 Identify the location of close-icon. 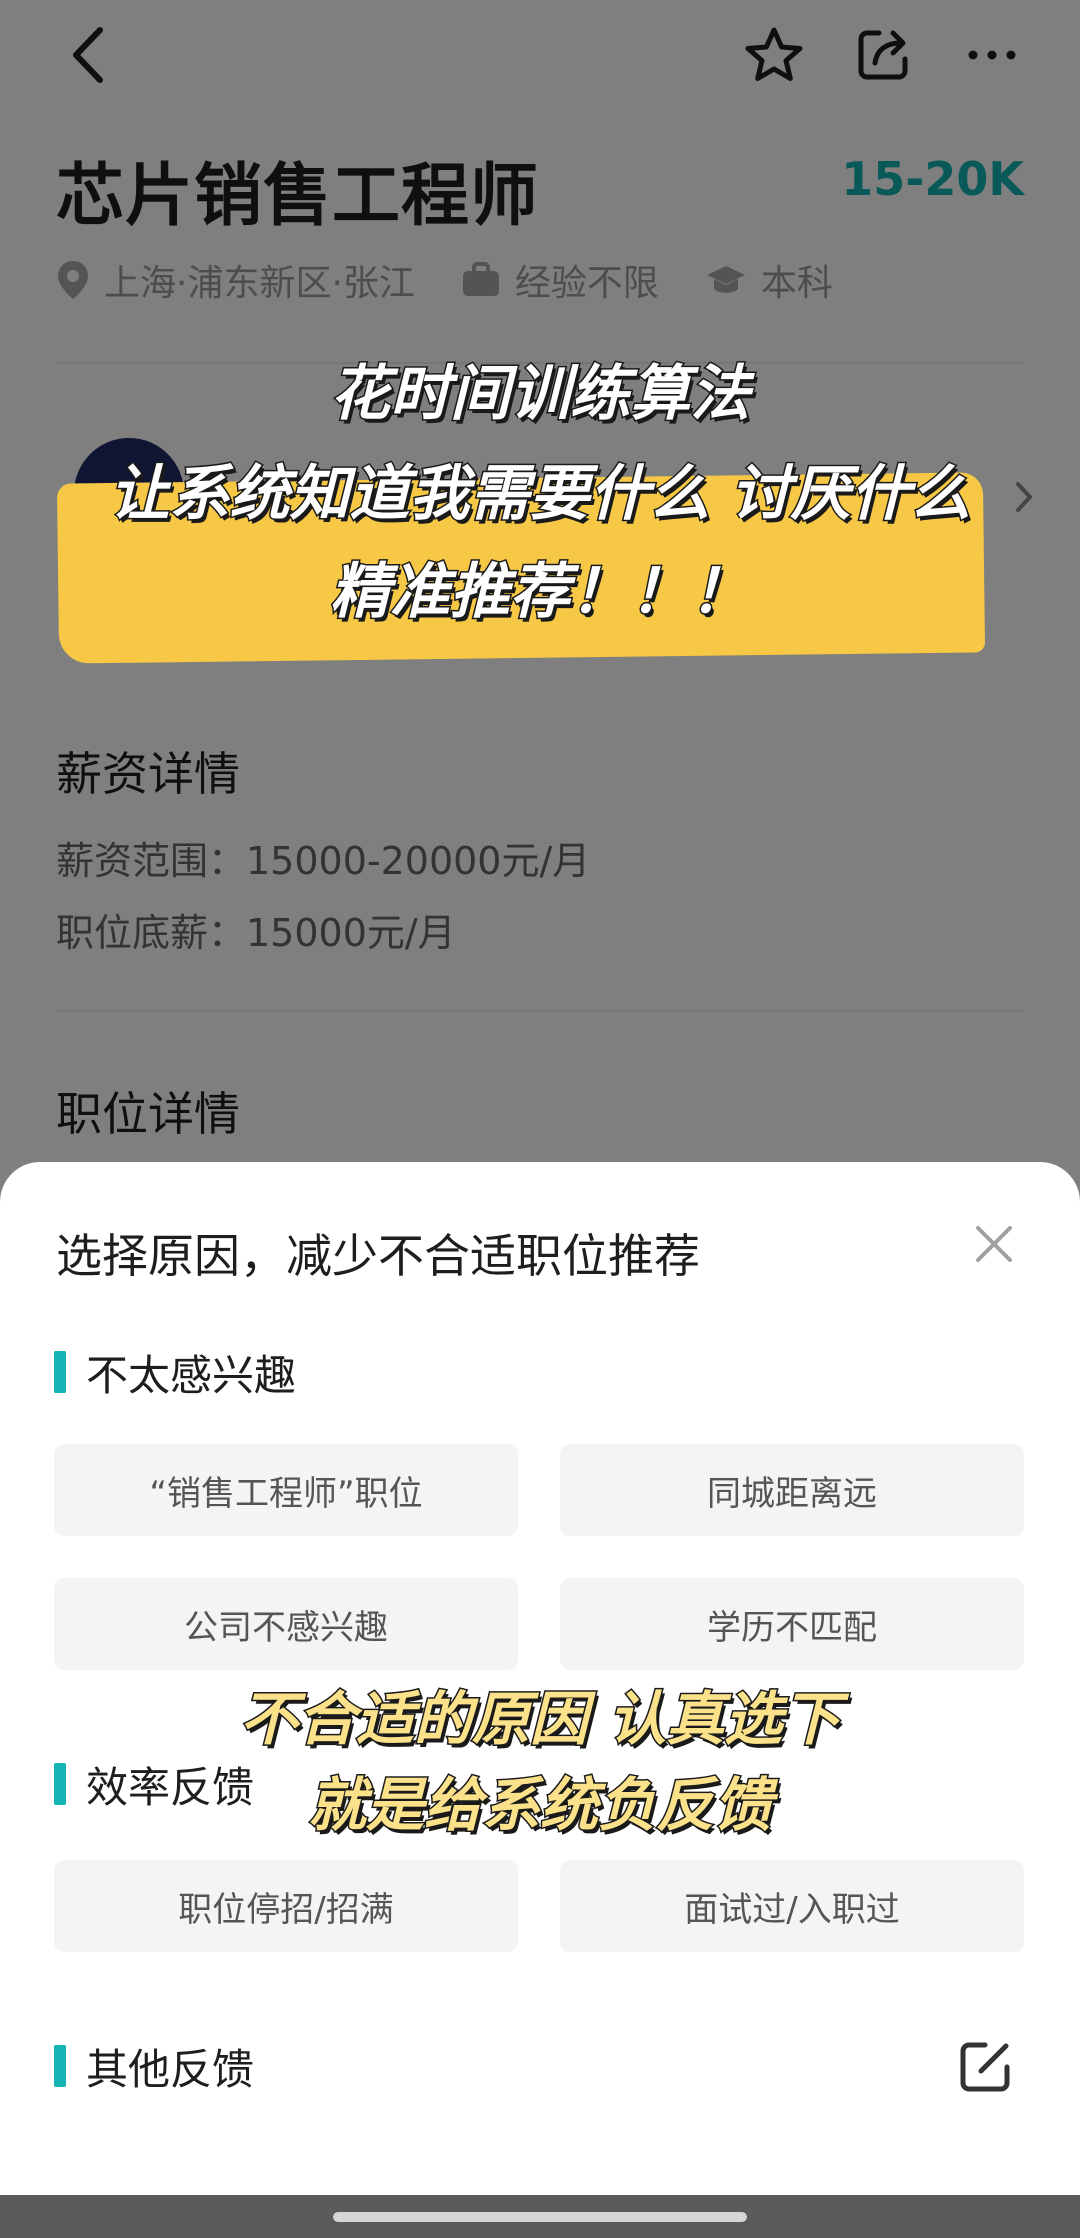
(994, 1244).